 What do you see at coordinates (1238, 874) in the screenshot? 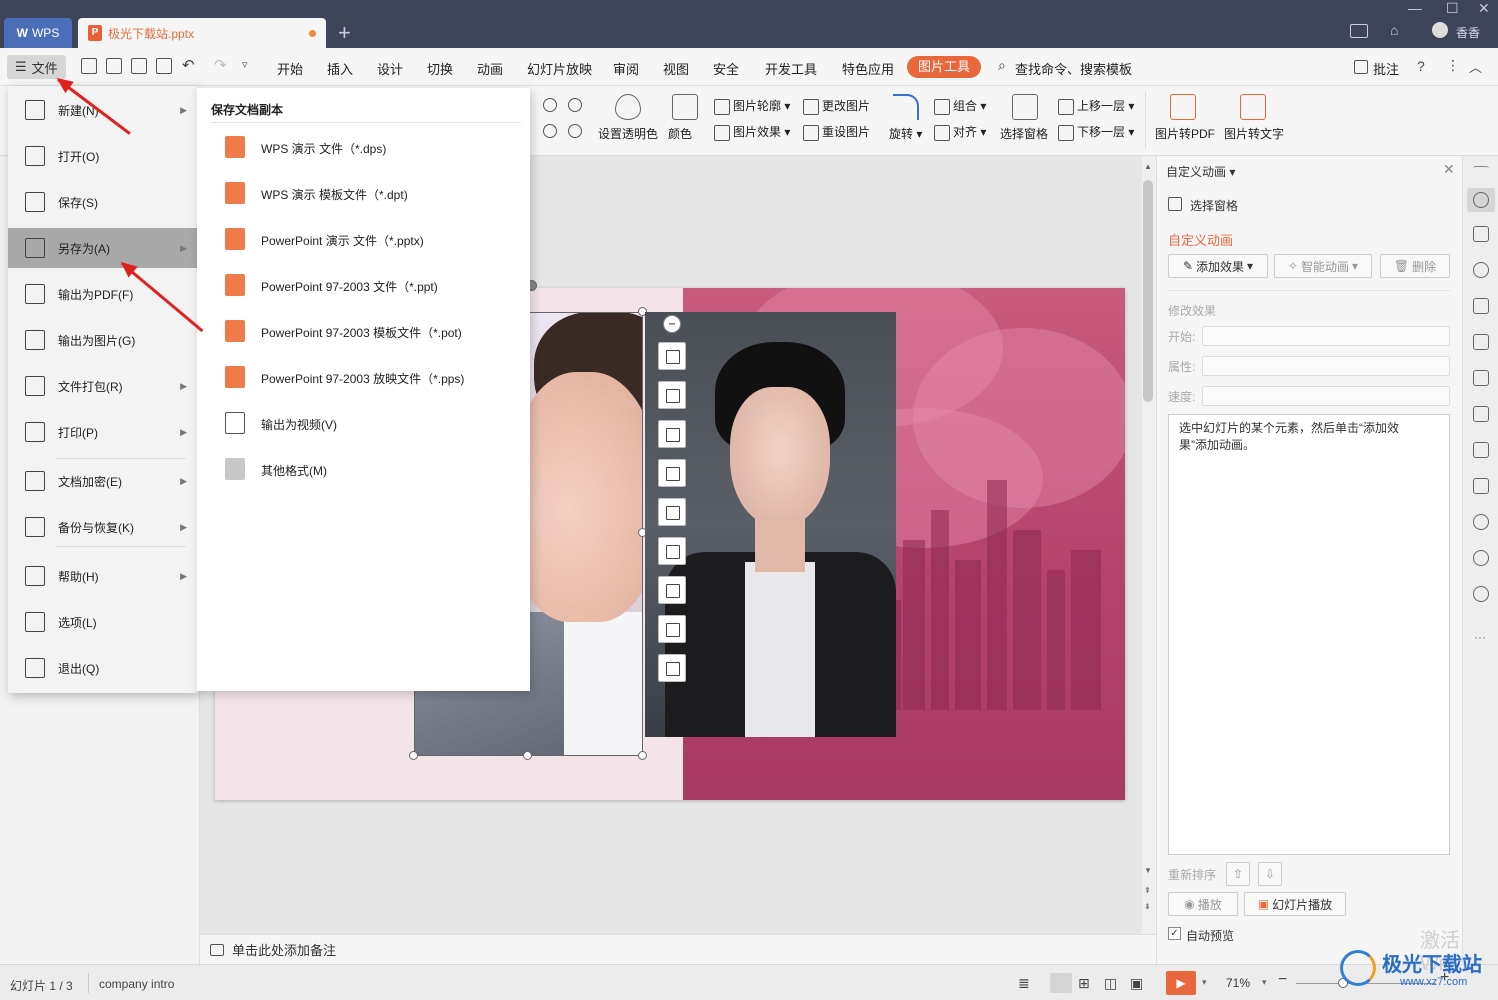
I see `move-up-button: ⇧` at bounding box center [1238, 874].